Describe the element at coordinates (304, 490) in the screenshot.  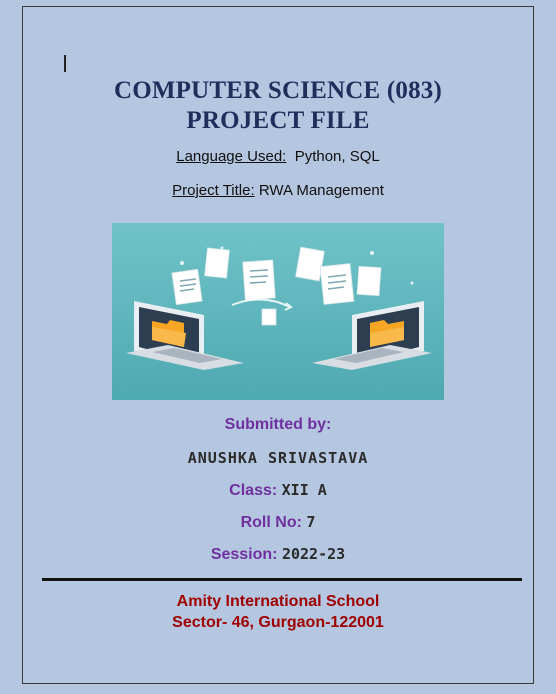
I see `class-value: XII A` at that location.